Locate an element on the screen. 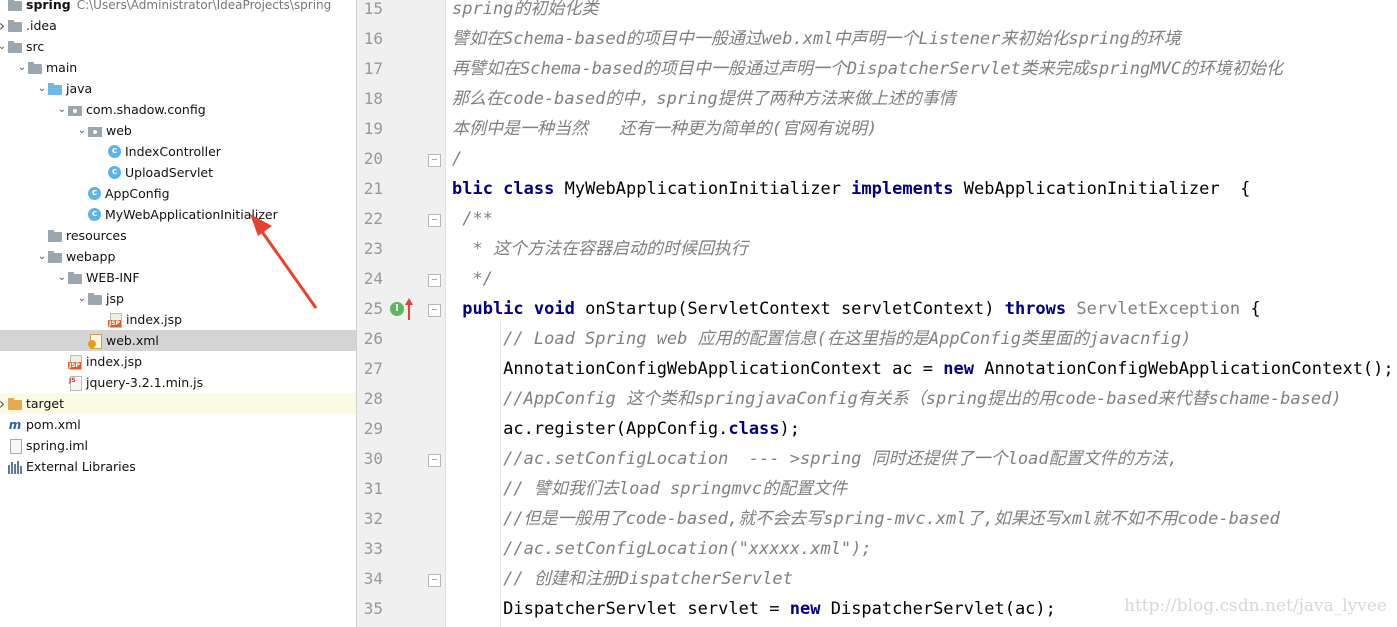  tree-item: resources is located at coordinates (178, 235).